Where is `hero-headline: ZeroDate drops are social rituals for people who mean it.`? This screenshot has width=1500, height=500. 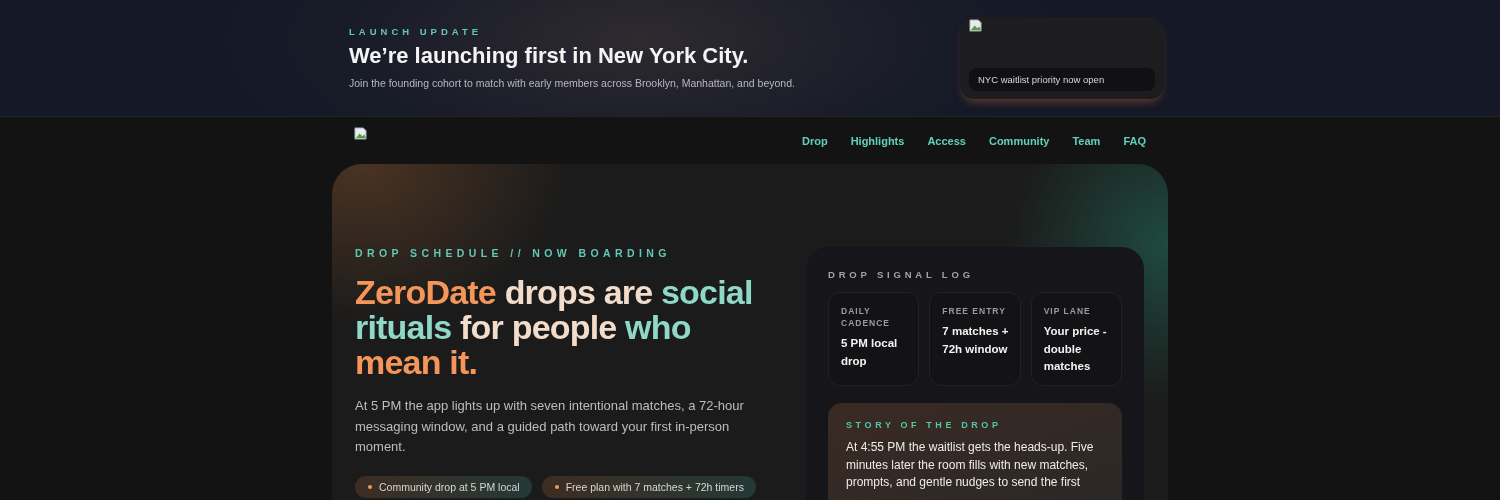 hero-headline: ZeroDate drops are social rituals for people who mean it. is located at coordinates (554, 327).